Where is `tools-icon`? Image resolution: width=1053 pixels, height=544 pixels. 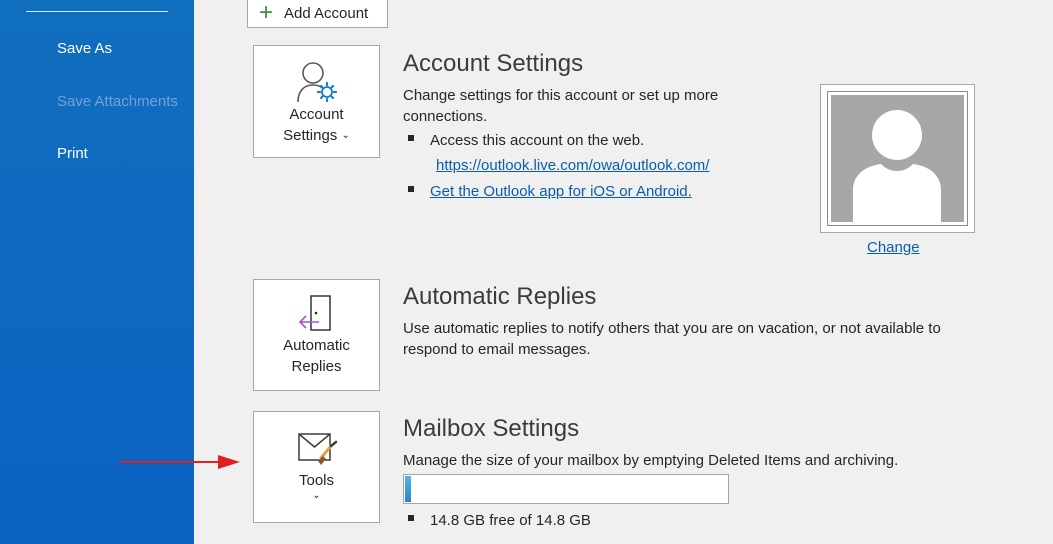
tools-icon is located at coordinates (317, 450).